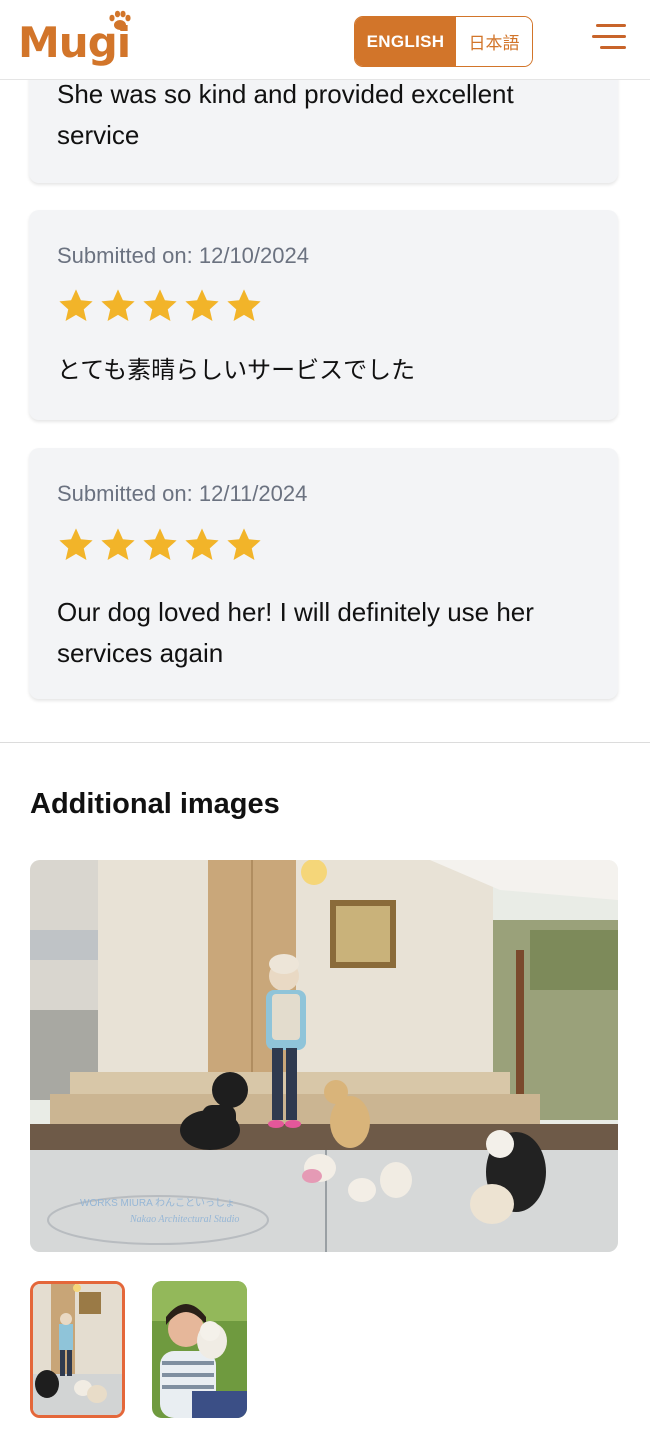  Describe the element at coordinates (325, 742) in the screenshot. I see `section-divider` at that location.